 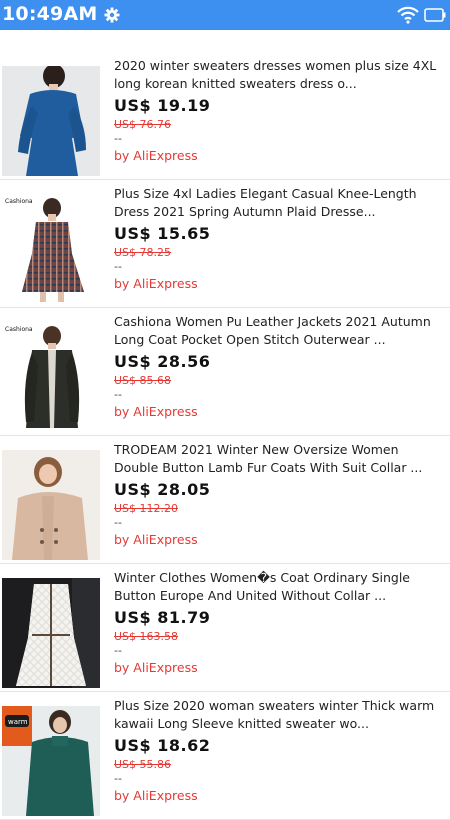 I want to click on product-original-price: US$ 76.76, so click(x=143, y=124).